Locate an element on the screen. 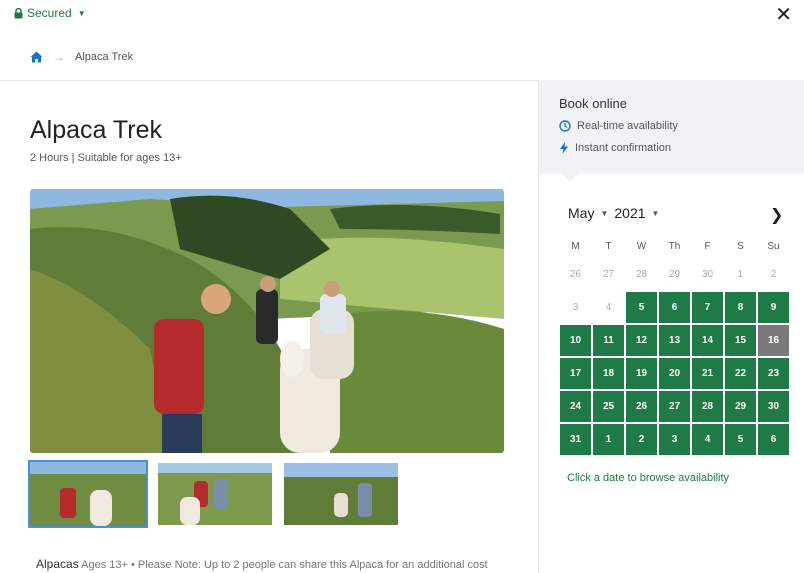 The height and width of the screenshot is (573, 804). calendar-day: 3 is located at coordinates (674, 439).